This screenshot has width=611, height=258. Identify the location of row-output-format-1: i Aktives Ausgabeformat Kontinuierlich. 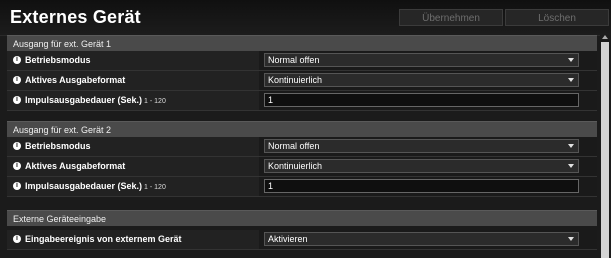
(302, 81).